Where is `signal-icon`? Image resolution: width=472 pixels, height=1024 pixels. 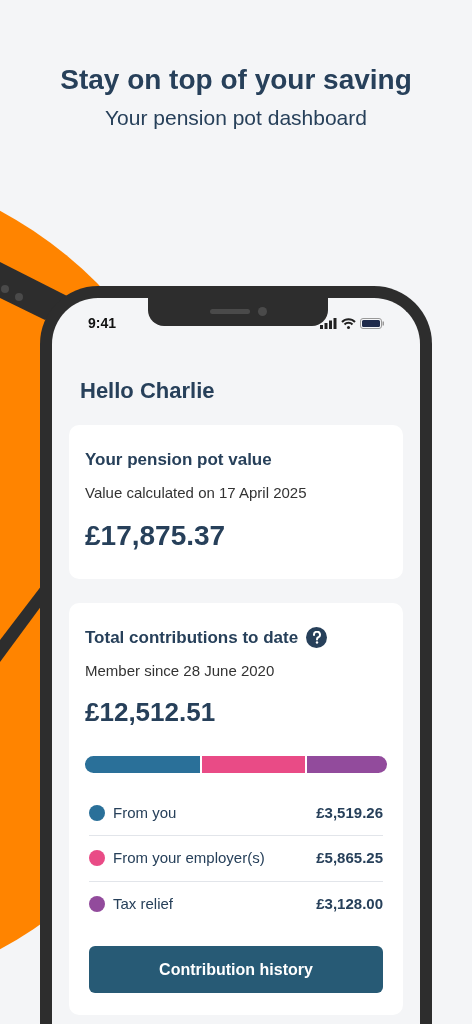 signal-icon is located at coordinates (328, 323).